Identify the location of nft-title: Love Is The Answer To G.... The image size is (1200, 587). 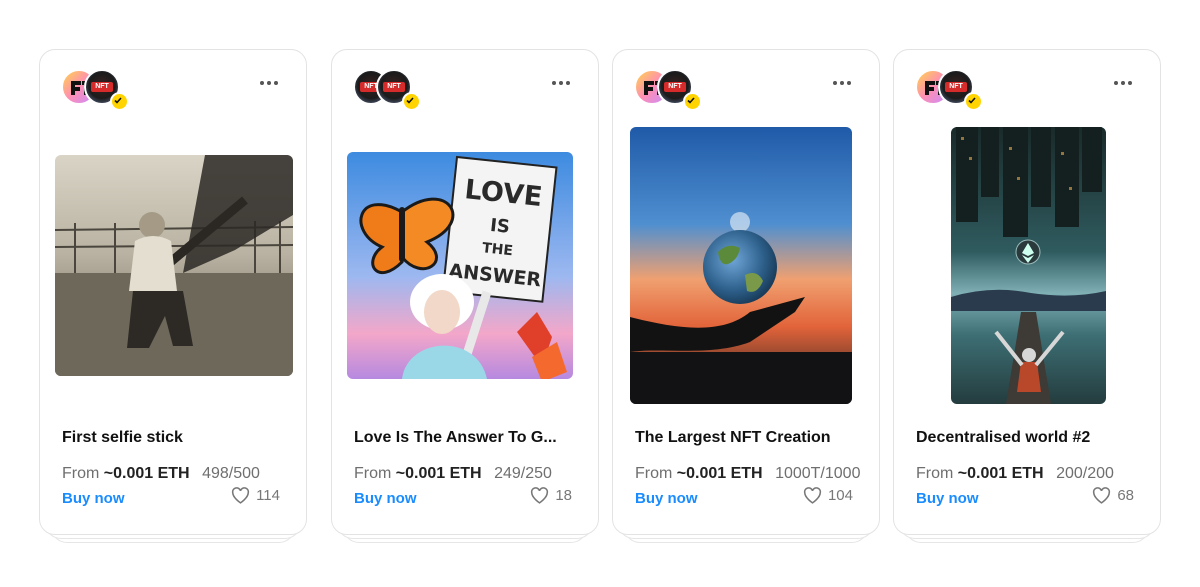
(455, 438).